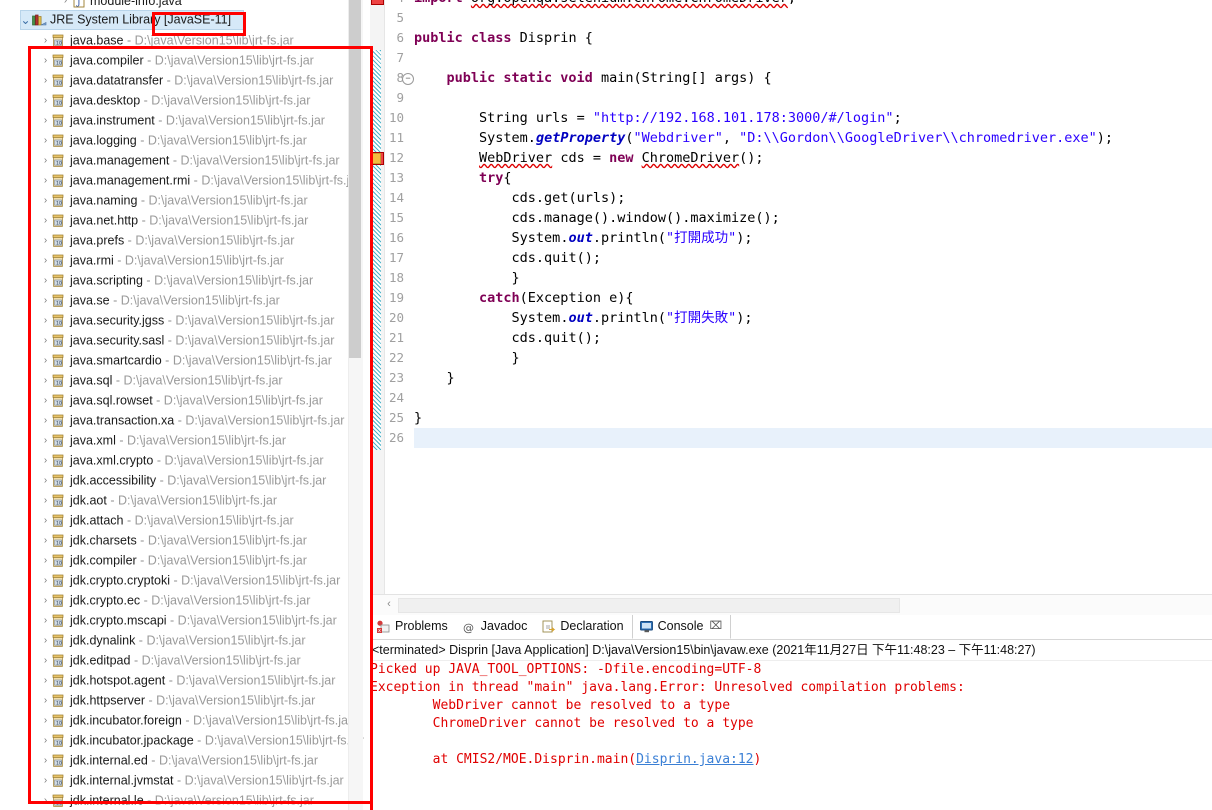 The width and height of the screenshot is (1212, 810). What do you see at coordinates (694, 759) in the screenshot?
I see `stacktrace-link: Disprin.java:12` at bounding box center [694, 759].